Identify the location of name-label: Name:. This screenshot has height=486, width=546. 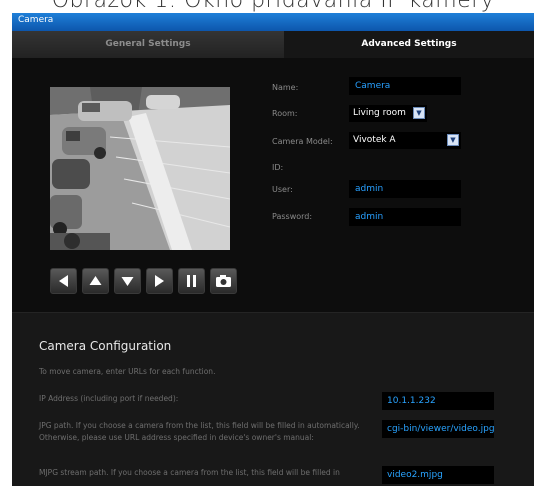
(285, 87).